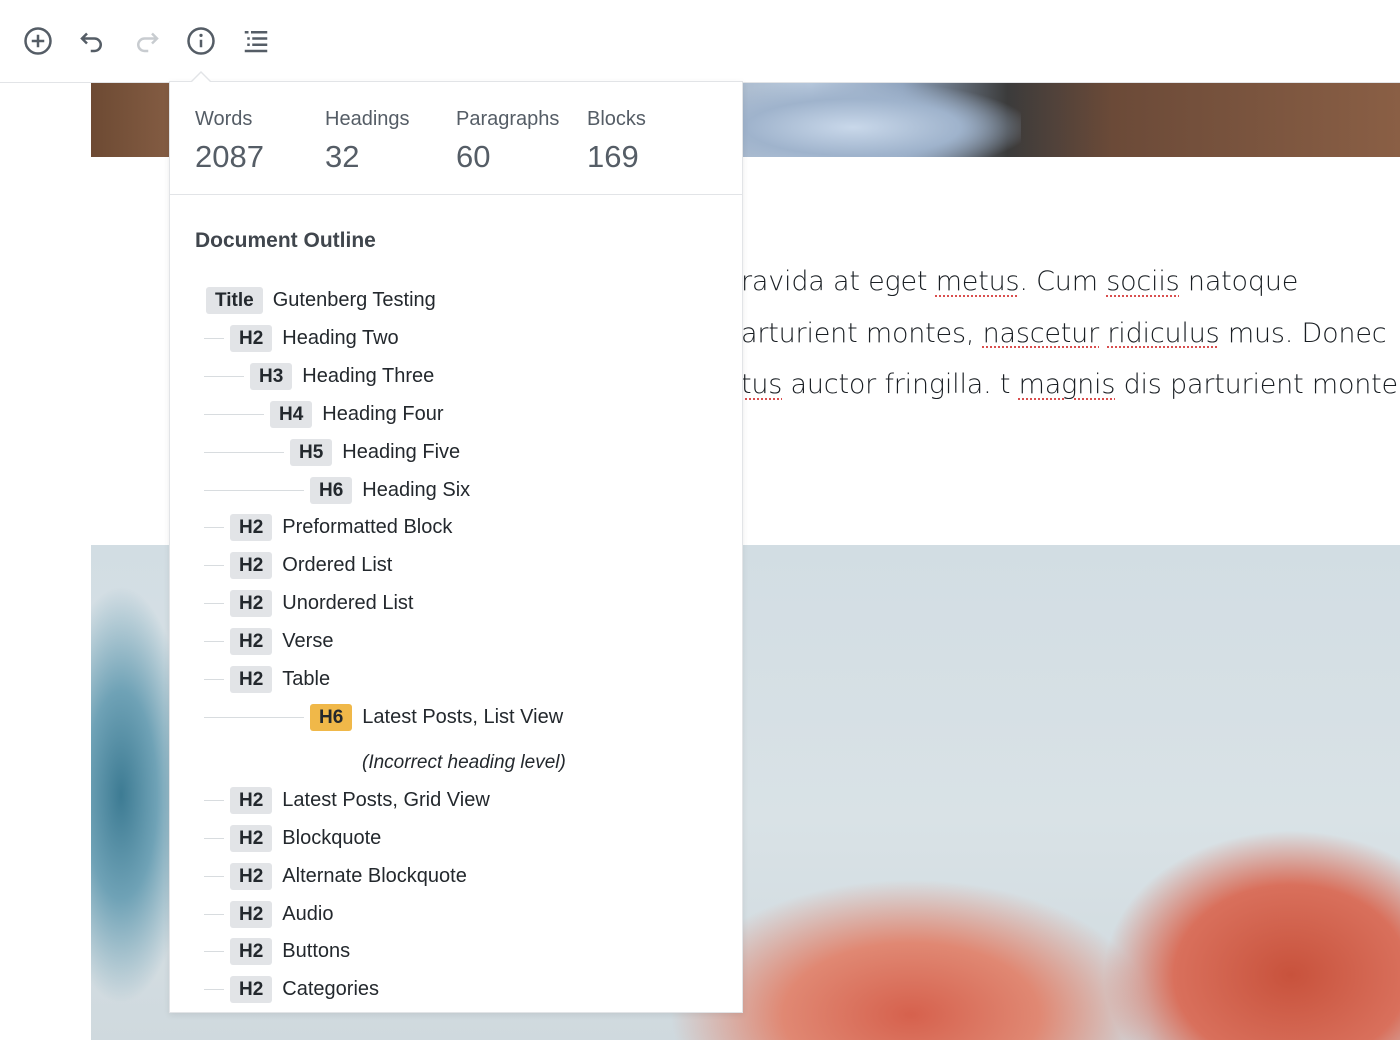  What do you see at coordinates (201, 77) in the screenshot?
I see `popover-arrow-fill` at bounding box center [201, 77].